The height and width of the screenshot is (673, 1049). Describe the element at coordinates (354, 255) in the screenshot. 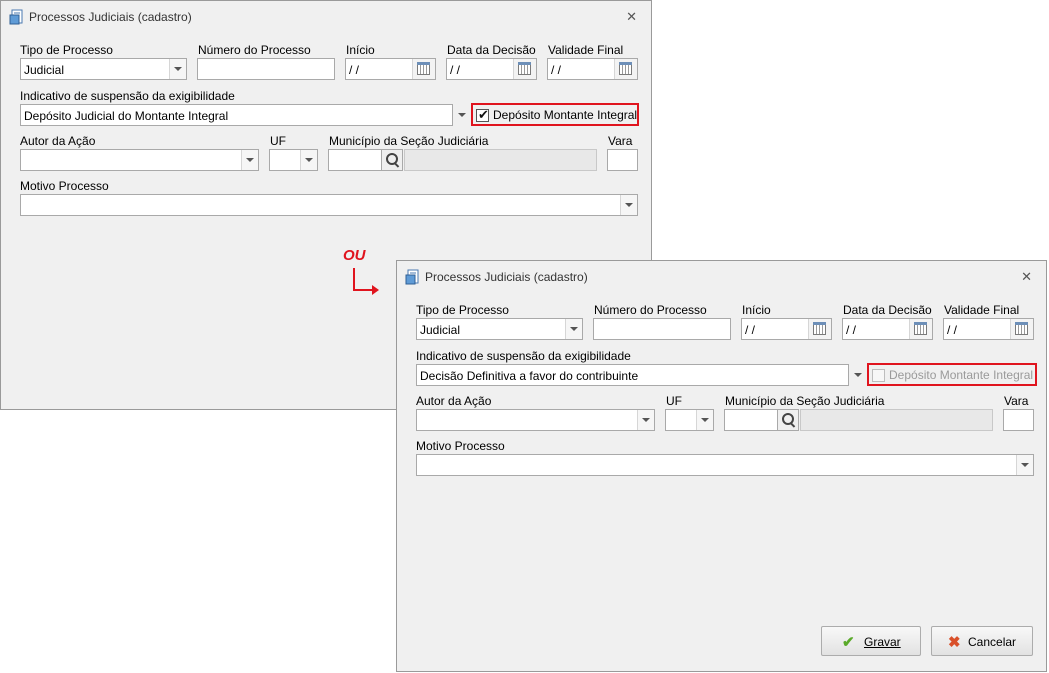

I see `ou-annotation: OU` at that location.